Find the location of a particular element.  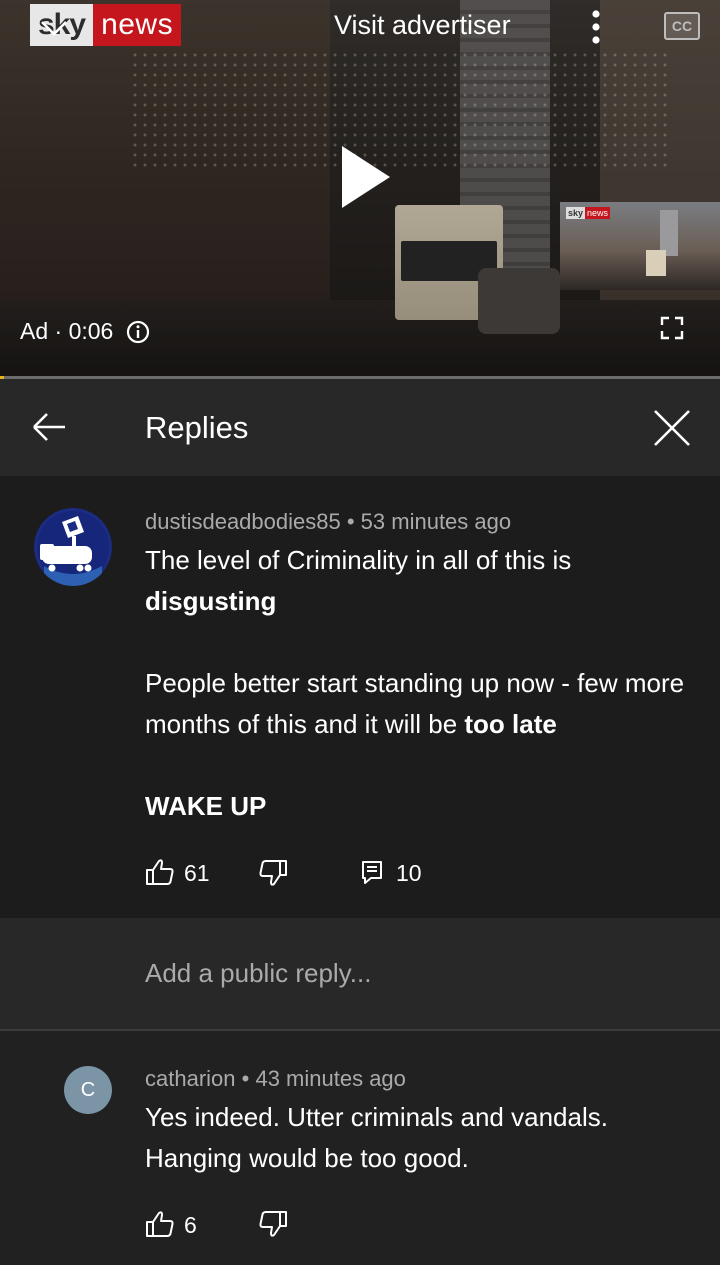

info-icon is located at coordinates (138, 332).